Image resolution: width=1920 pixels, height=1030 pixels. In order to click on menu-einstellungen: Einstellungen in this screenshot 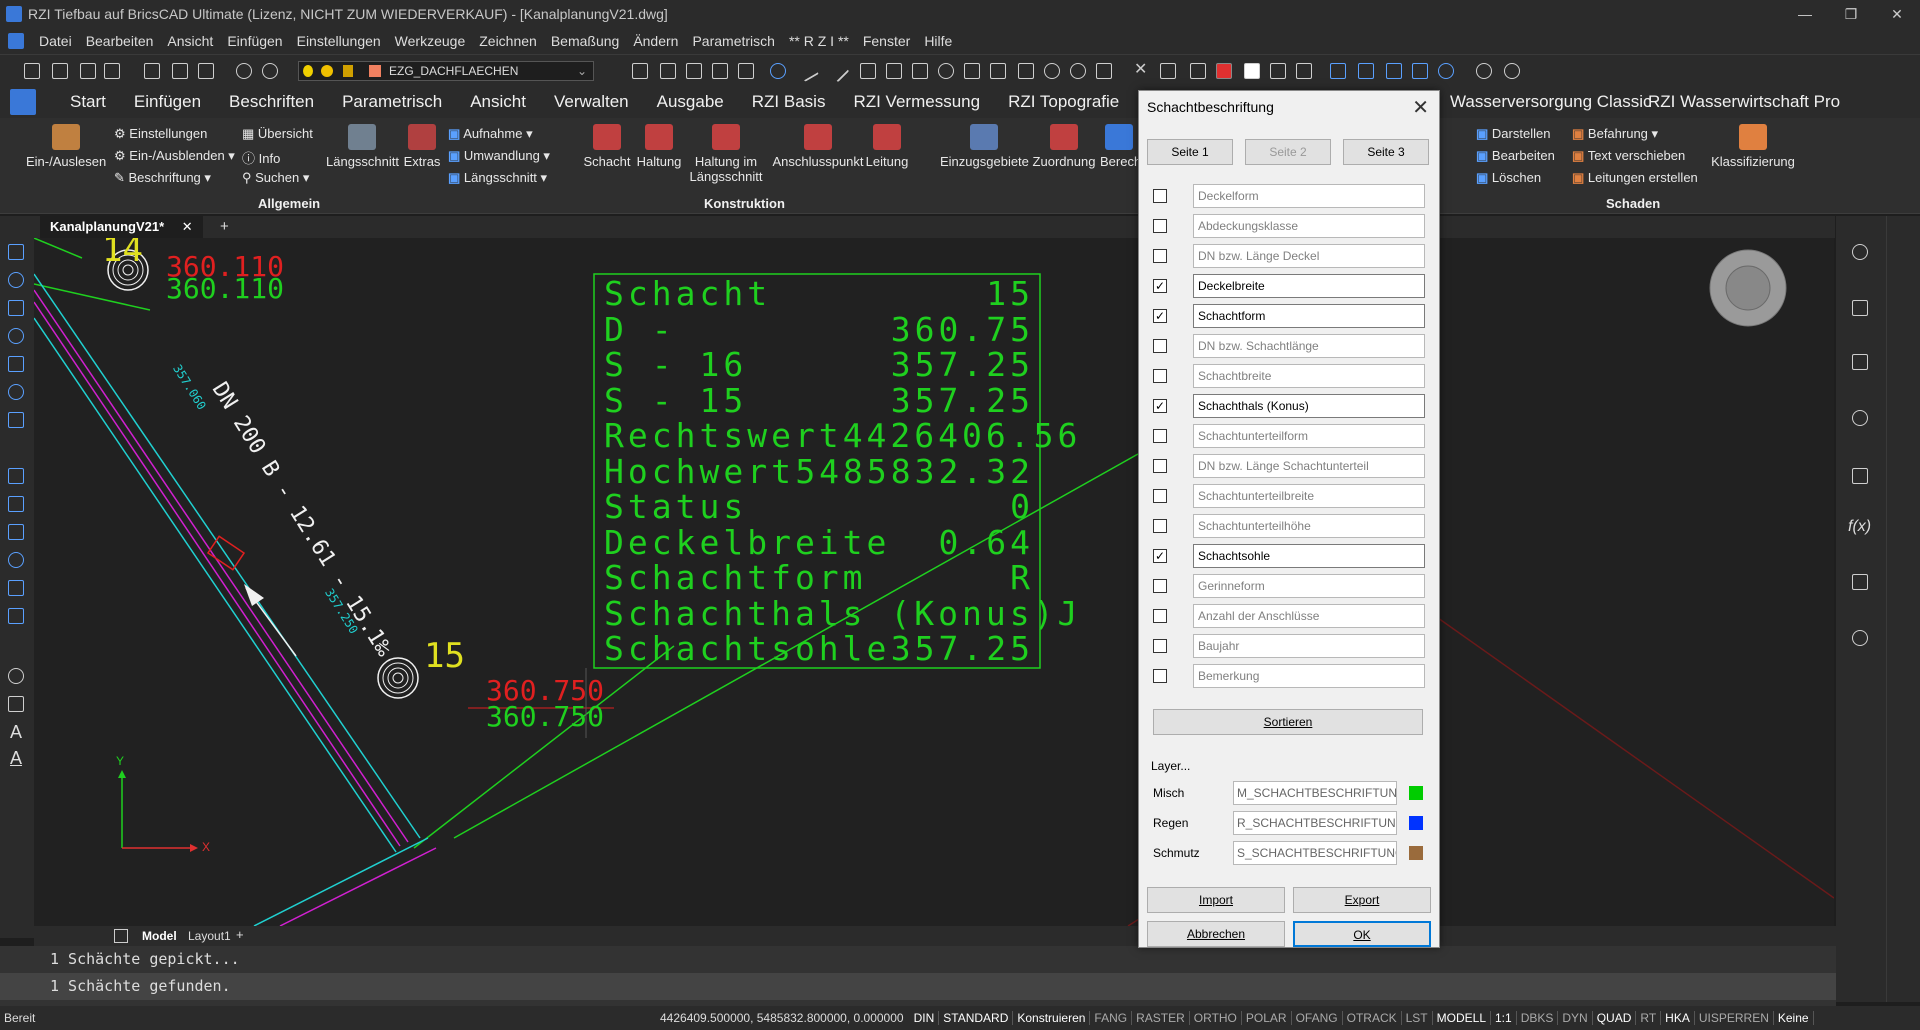, I will do `click(339, 41)`.